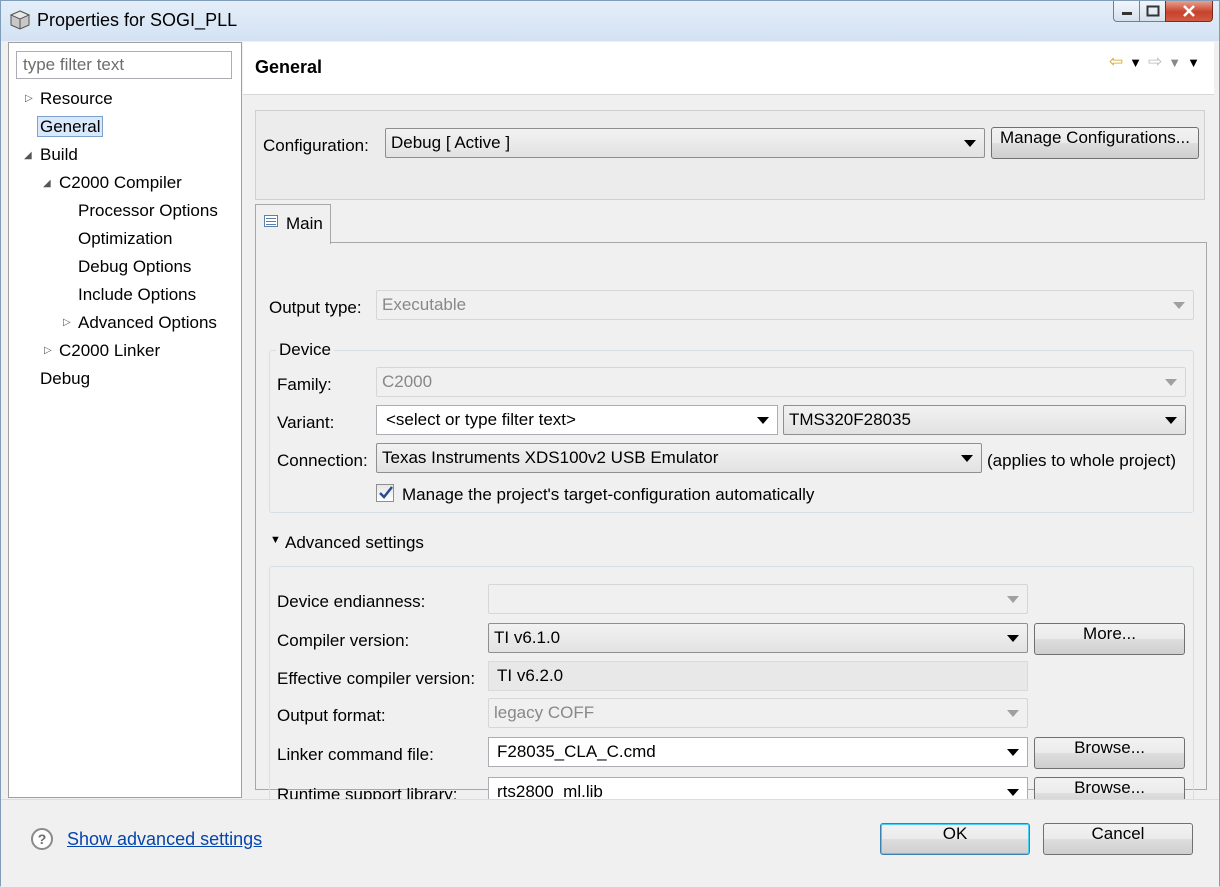 This screenshot has height=887, width=1220. Describe the element at coordinates (315, 307) in the screenshot. I see `output-type-label: Output type:` at that location.